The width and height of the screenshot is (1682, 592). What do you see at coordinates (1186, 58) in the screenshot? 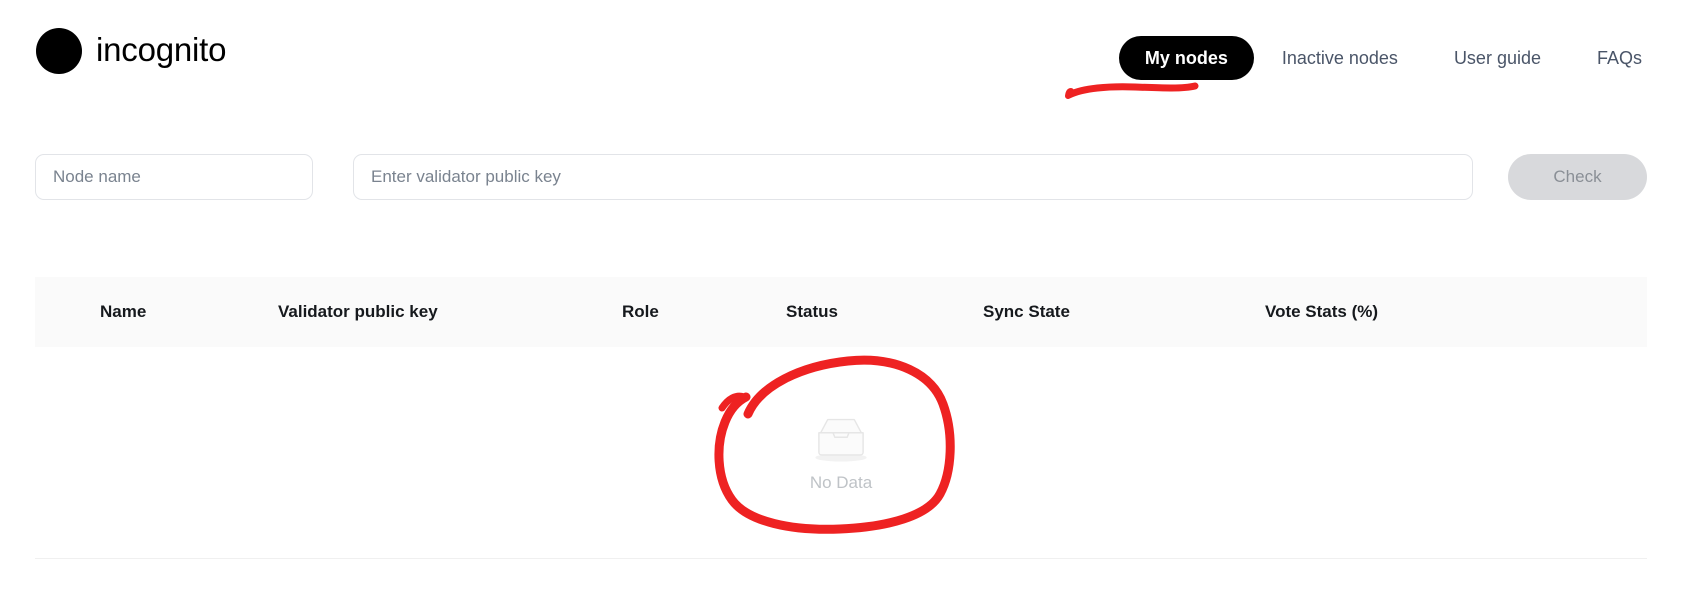
I see `nav-item-my-nodes: My nodes` at bounding box center [1186, 58].